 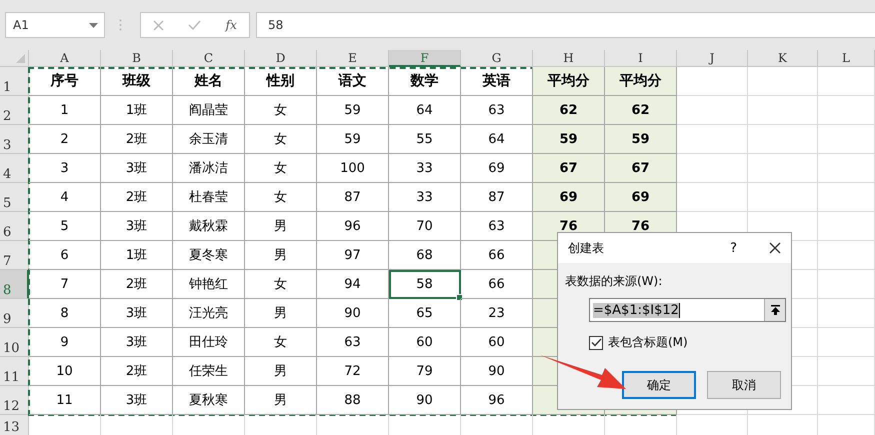 What do you see at coordinates (569, 58) in the screenshot?
I see `column-header: H` at bounding box center [569, 58].